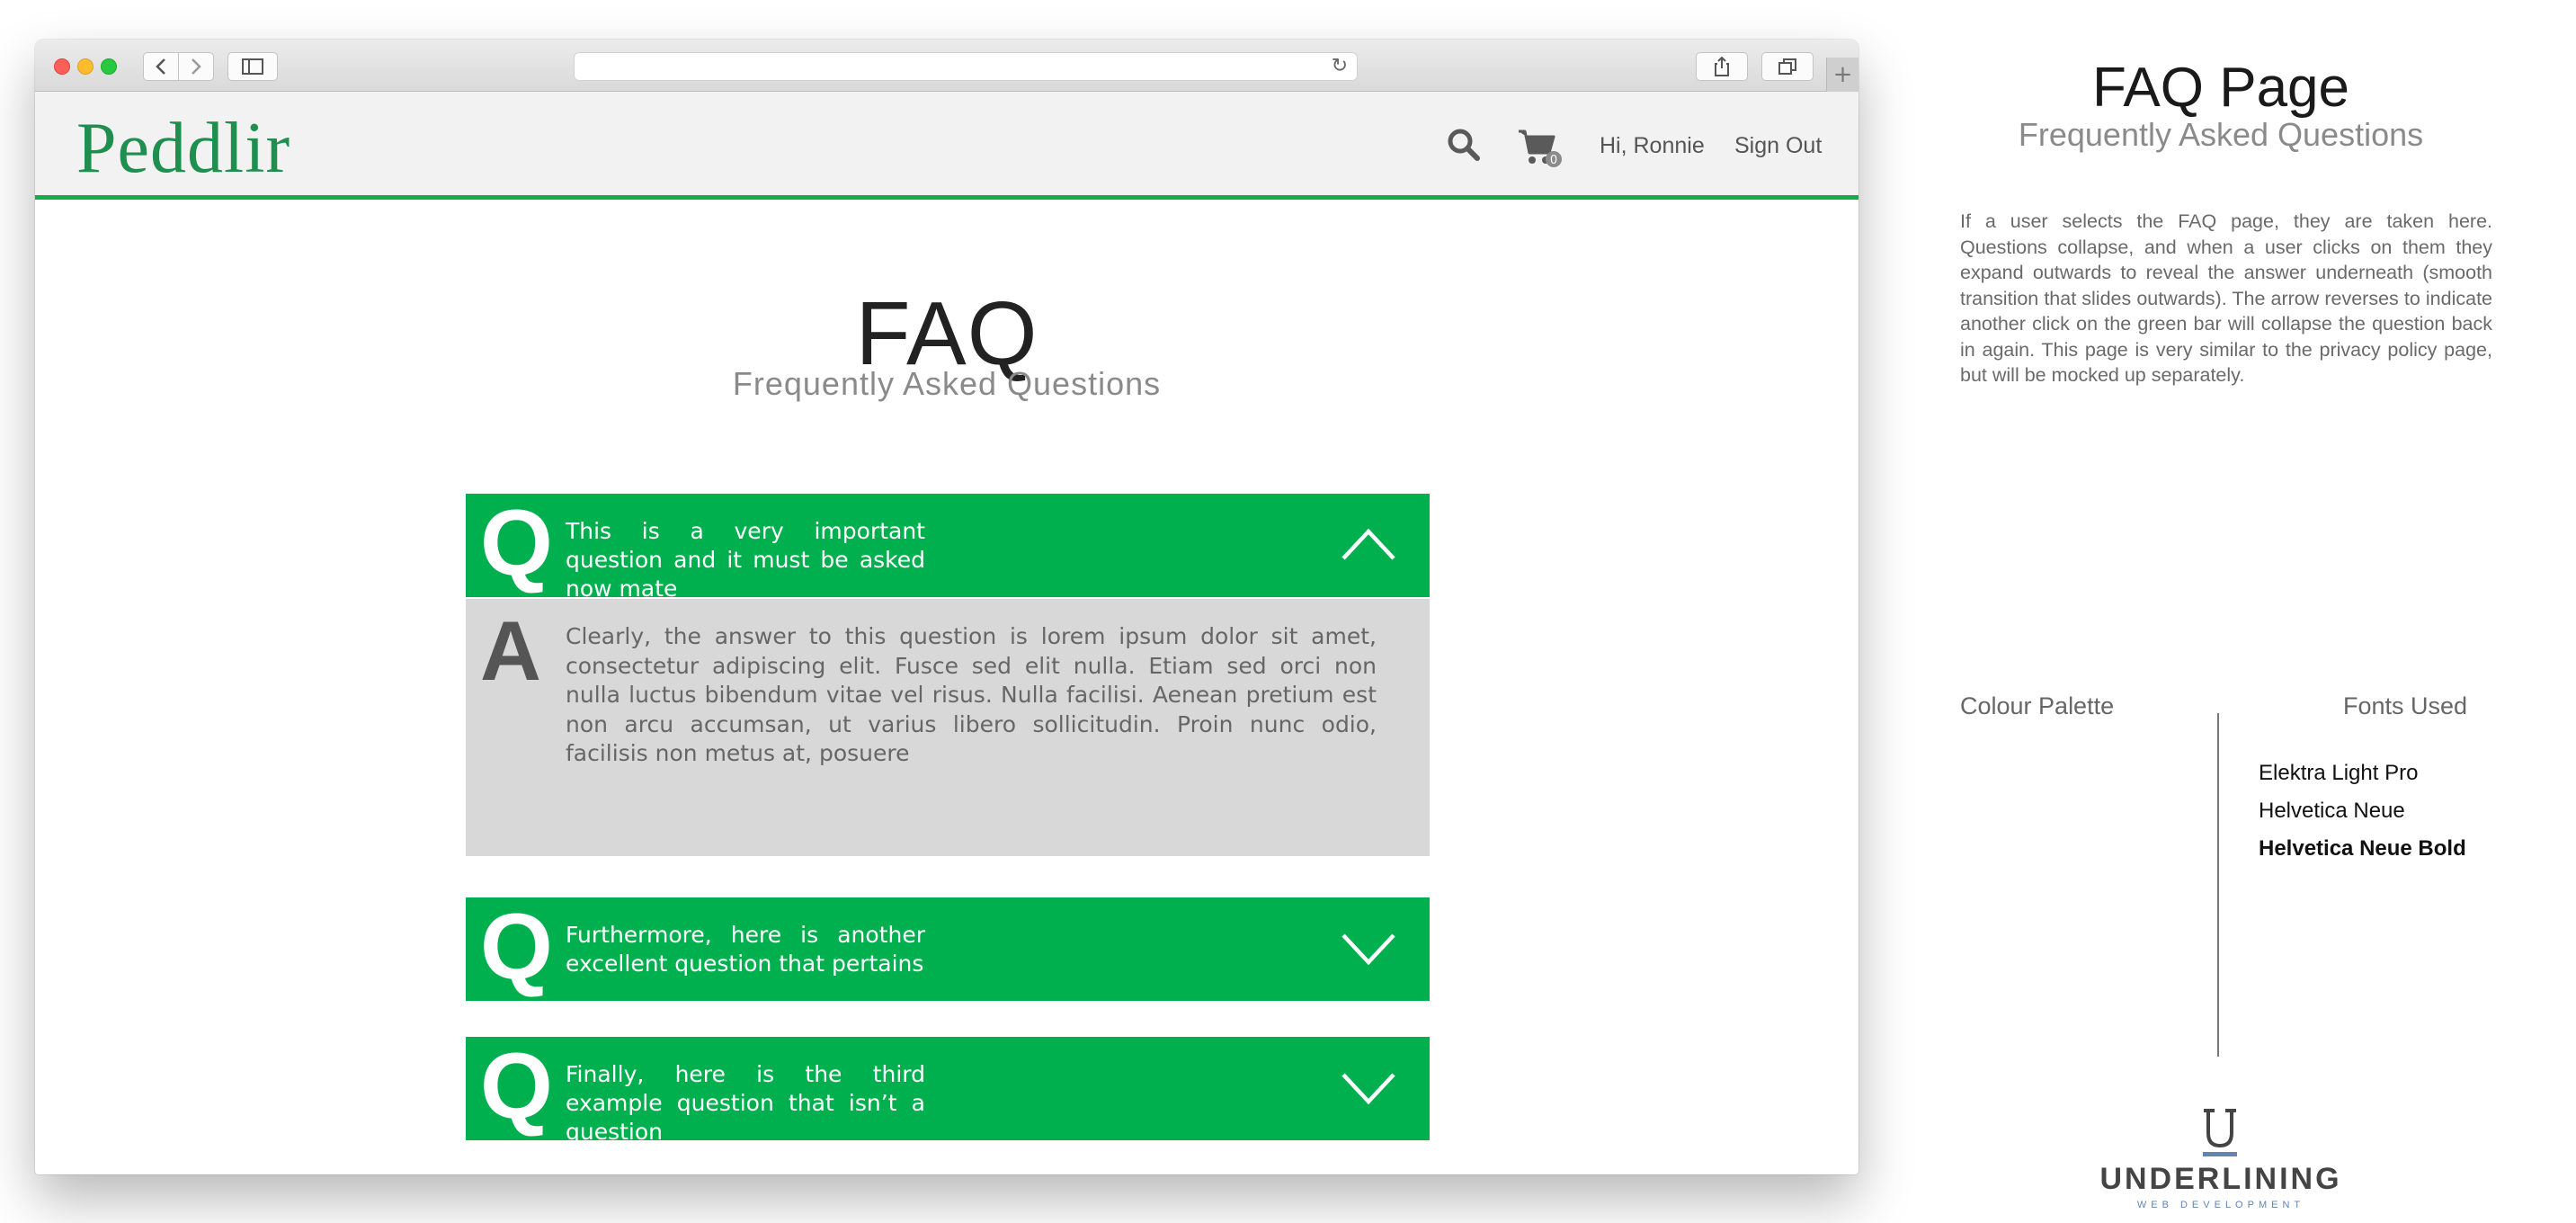 The image size is (2576, 1223). I want to click on back-button, so click(161, 66).